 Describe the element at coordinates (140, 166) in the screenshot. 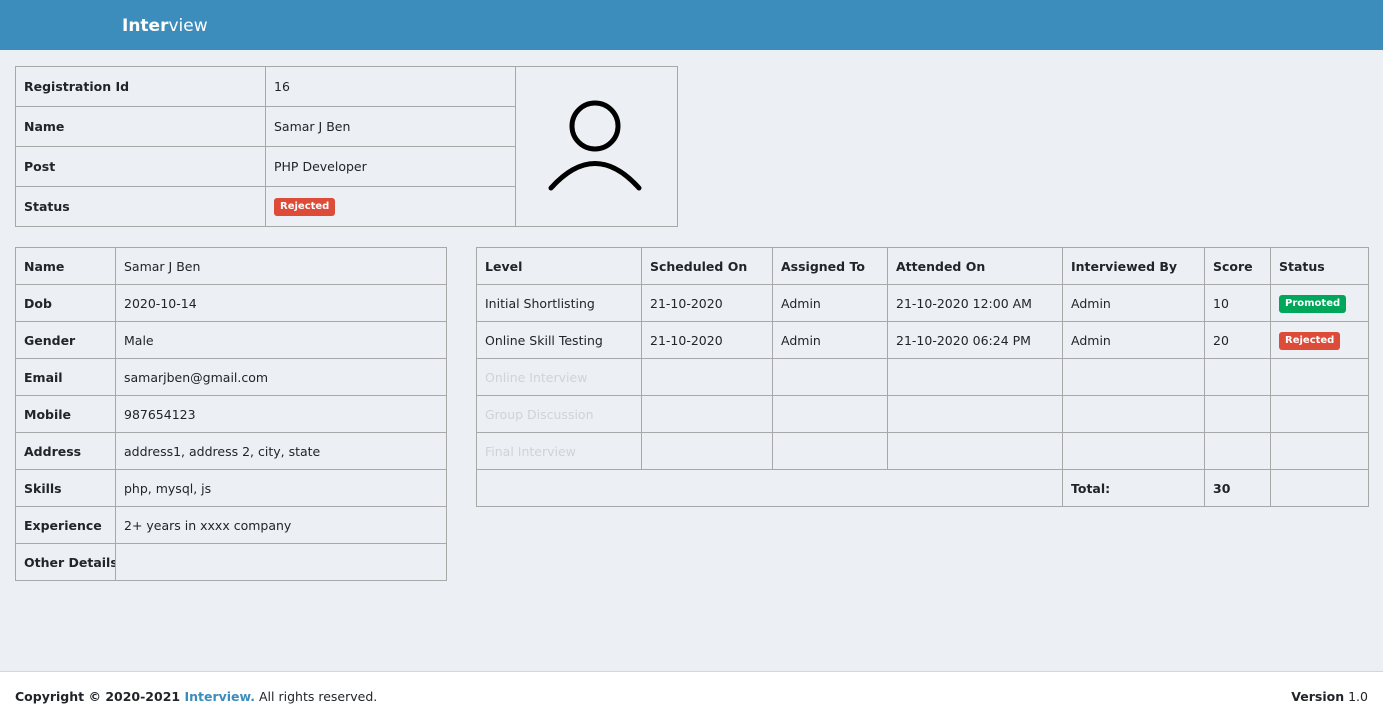

I see `summary-label: Post` at that location.